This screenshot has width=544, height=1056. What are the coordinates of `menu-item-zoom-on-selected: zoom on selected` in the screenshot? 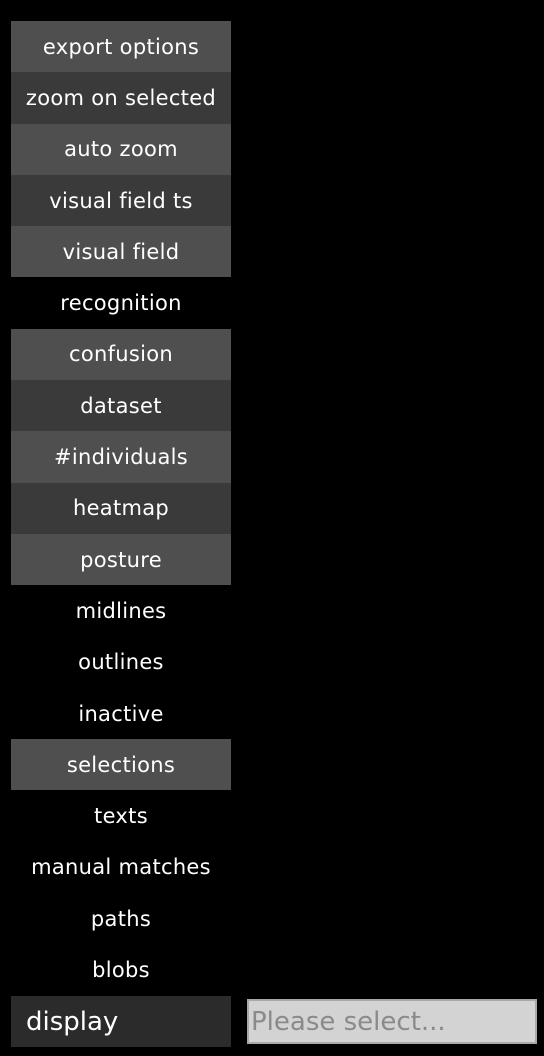 It's located at (121, 98).